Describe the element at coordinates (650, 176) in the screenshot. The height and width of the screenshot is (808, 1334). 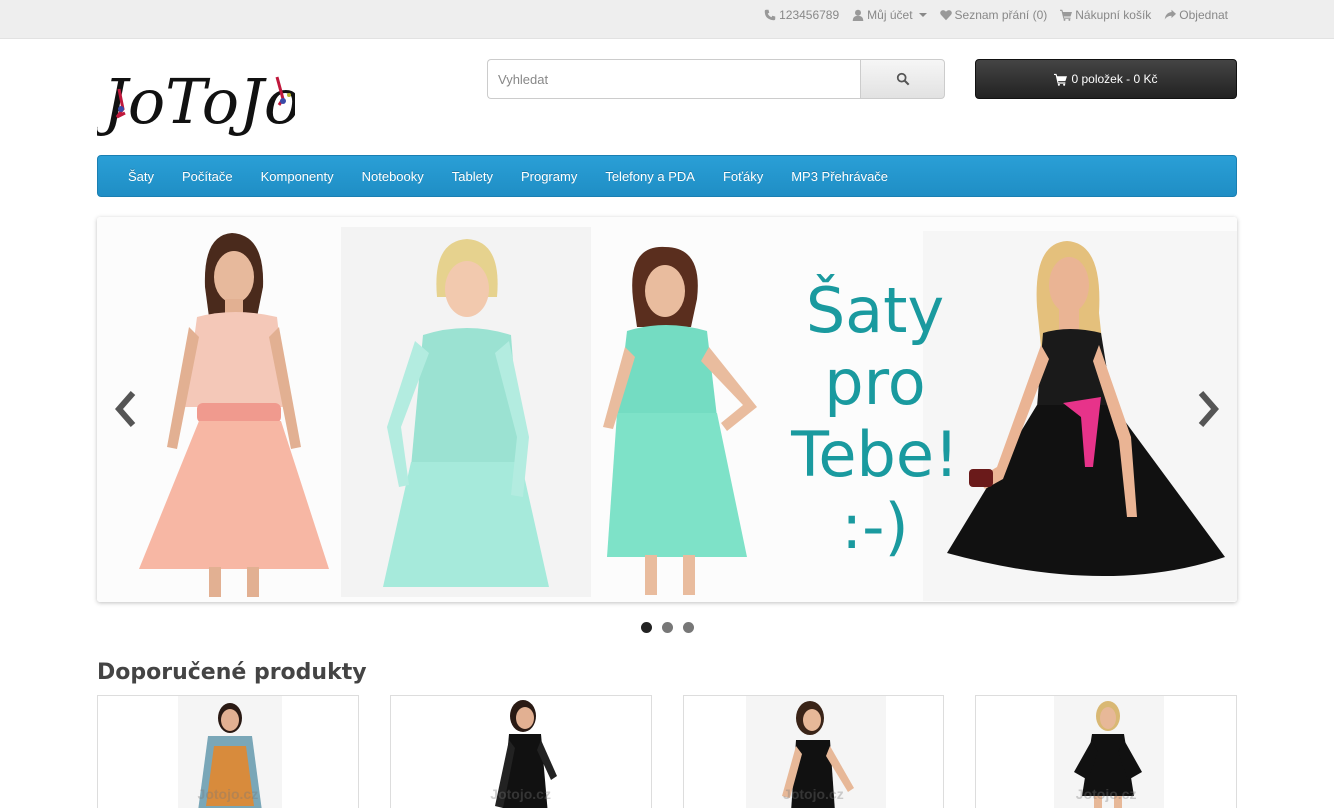
I see `menu-item-telefony: Telefony a PDA` at that location.